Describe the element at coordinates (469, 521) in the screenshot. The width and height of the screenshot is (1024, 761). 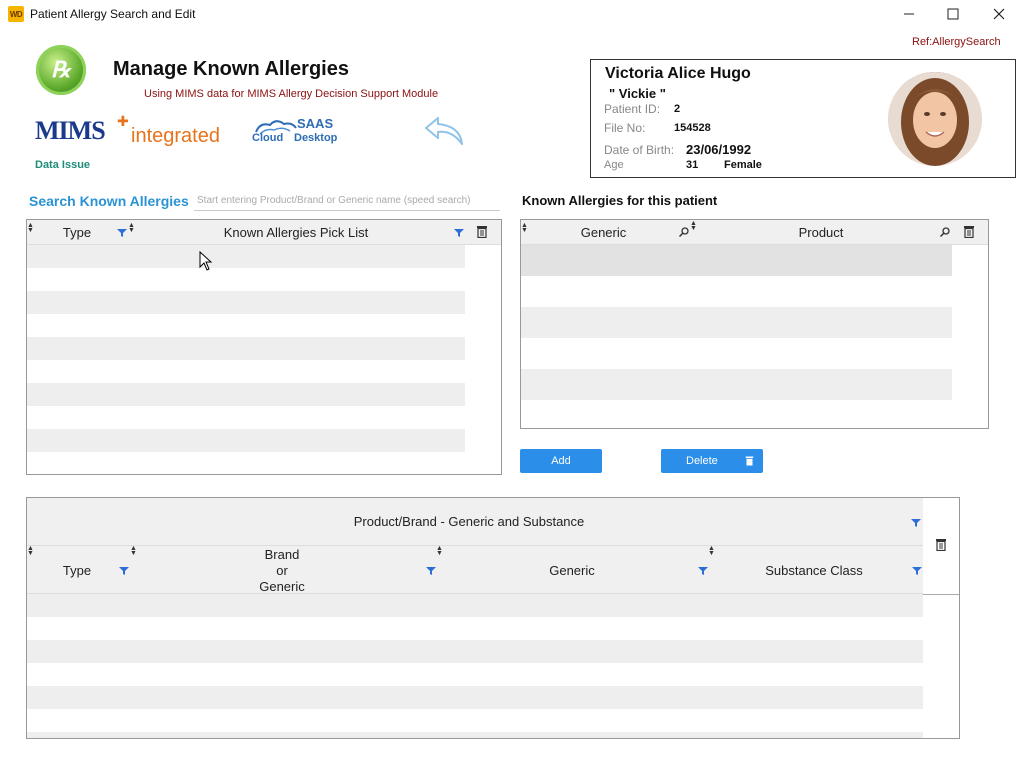
I see `group-header-product-brand: Product/Brand - Generic and Substance` at that location.